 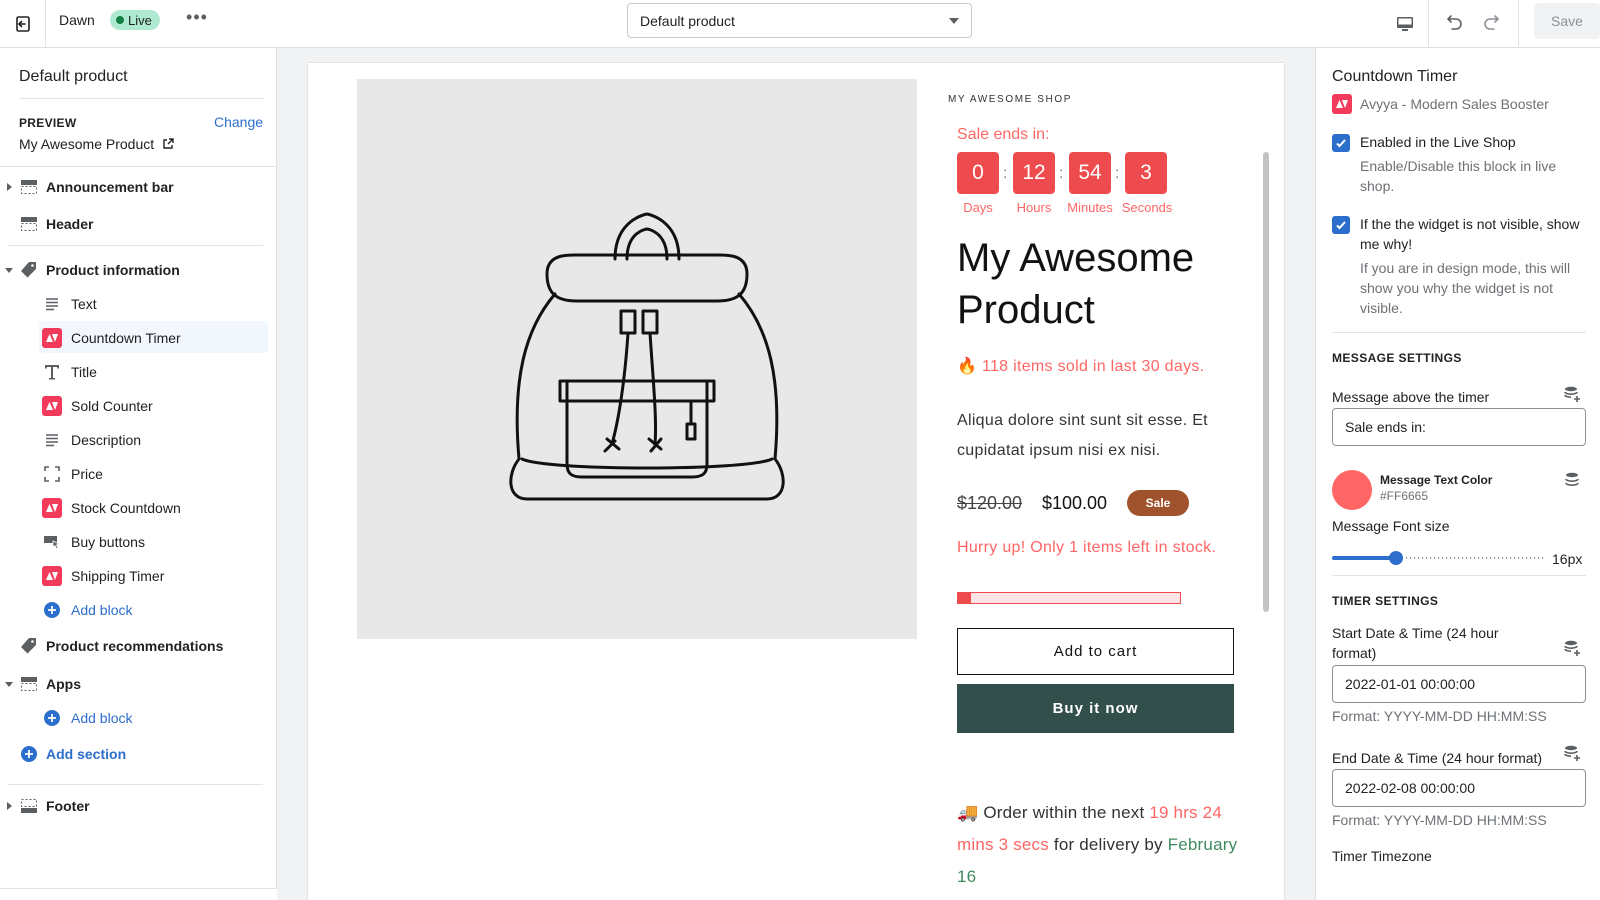 What do you see at coordinates (138, 372) in the screenshot?
I see `block-title: Title` at bounding box center [138, 372].